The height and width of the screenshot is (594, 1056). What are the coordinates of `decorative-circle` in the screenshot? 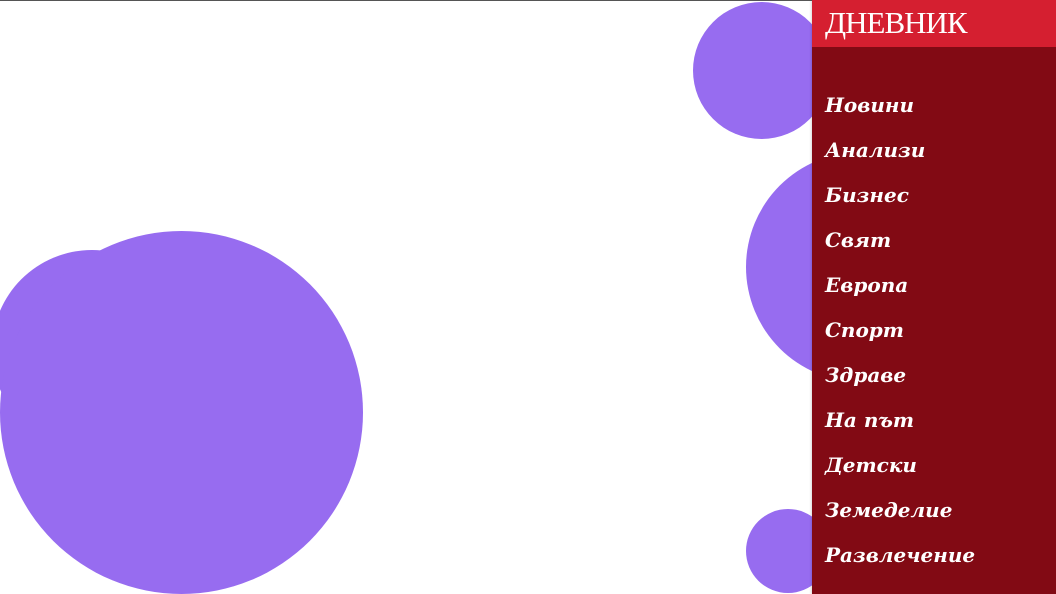 It's located at (761, 70).